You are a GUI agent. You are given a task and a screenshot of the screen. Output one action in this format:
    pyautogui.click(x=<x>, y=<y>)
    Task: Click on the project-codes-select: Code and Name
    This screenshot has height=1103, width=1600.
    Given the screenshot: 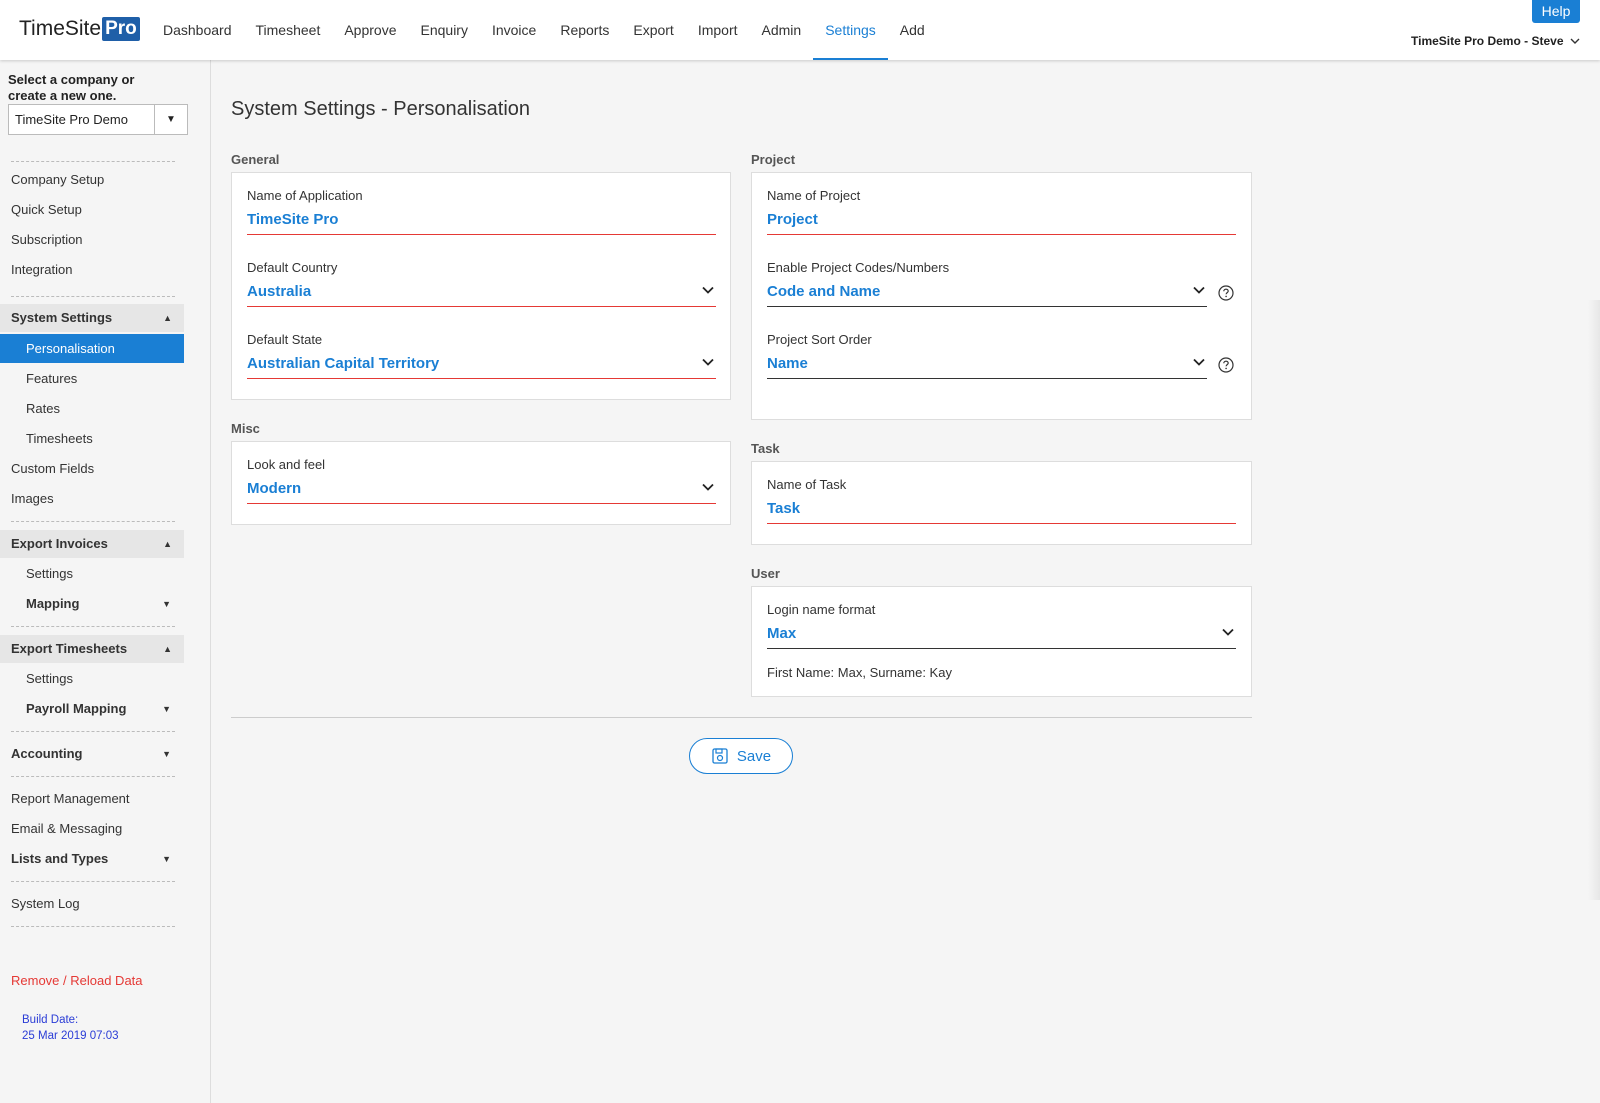 What is the action you would take?
    pyautogui.click(x=987, y=292)
    